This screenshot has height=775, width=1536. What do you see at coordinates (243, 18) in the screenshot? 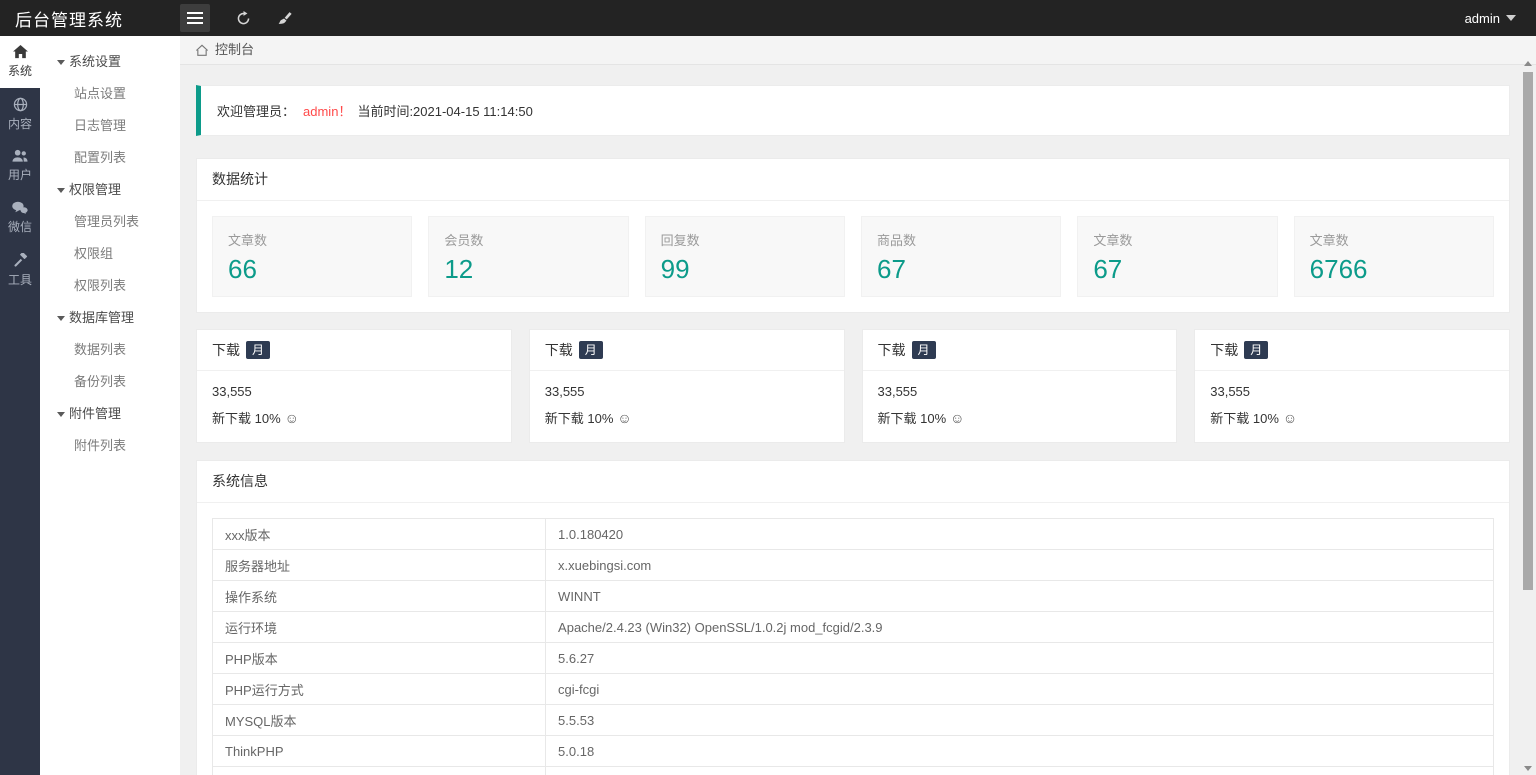
I see `refresh-icon` at bounding box center [243, 18].